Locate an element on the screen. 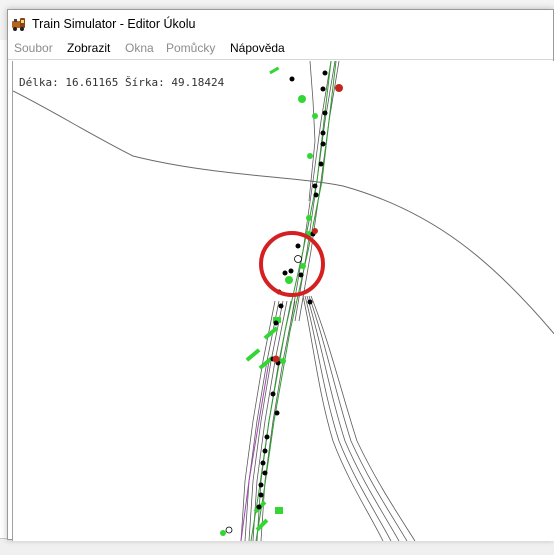 The image size is (554, 555). menu-zobrazit: Zobrazit is located at coordinates (88, 48).